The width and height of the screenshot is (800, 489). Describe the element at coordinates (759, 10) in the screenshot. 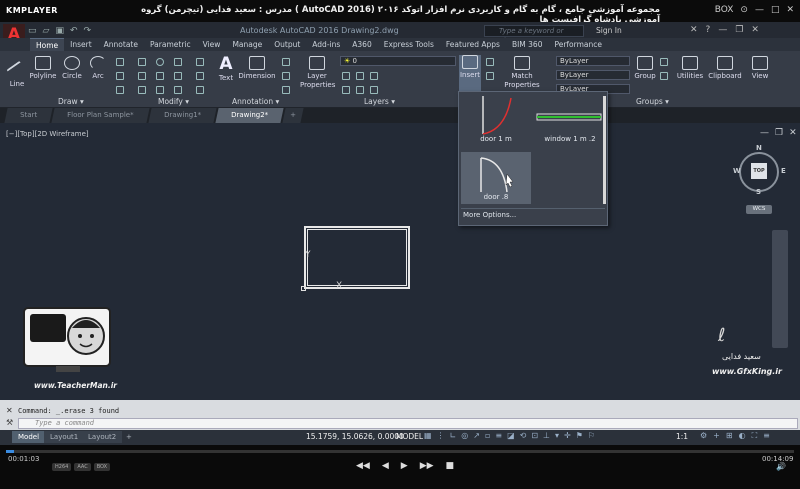

I see `minimize-button: —` at that location.